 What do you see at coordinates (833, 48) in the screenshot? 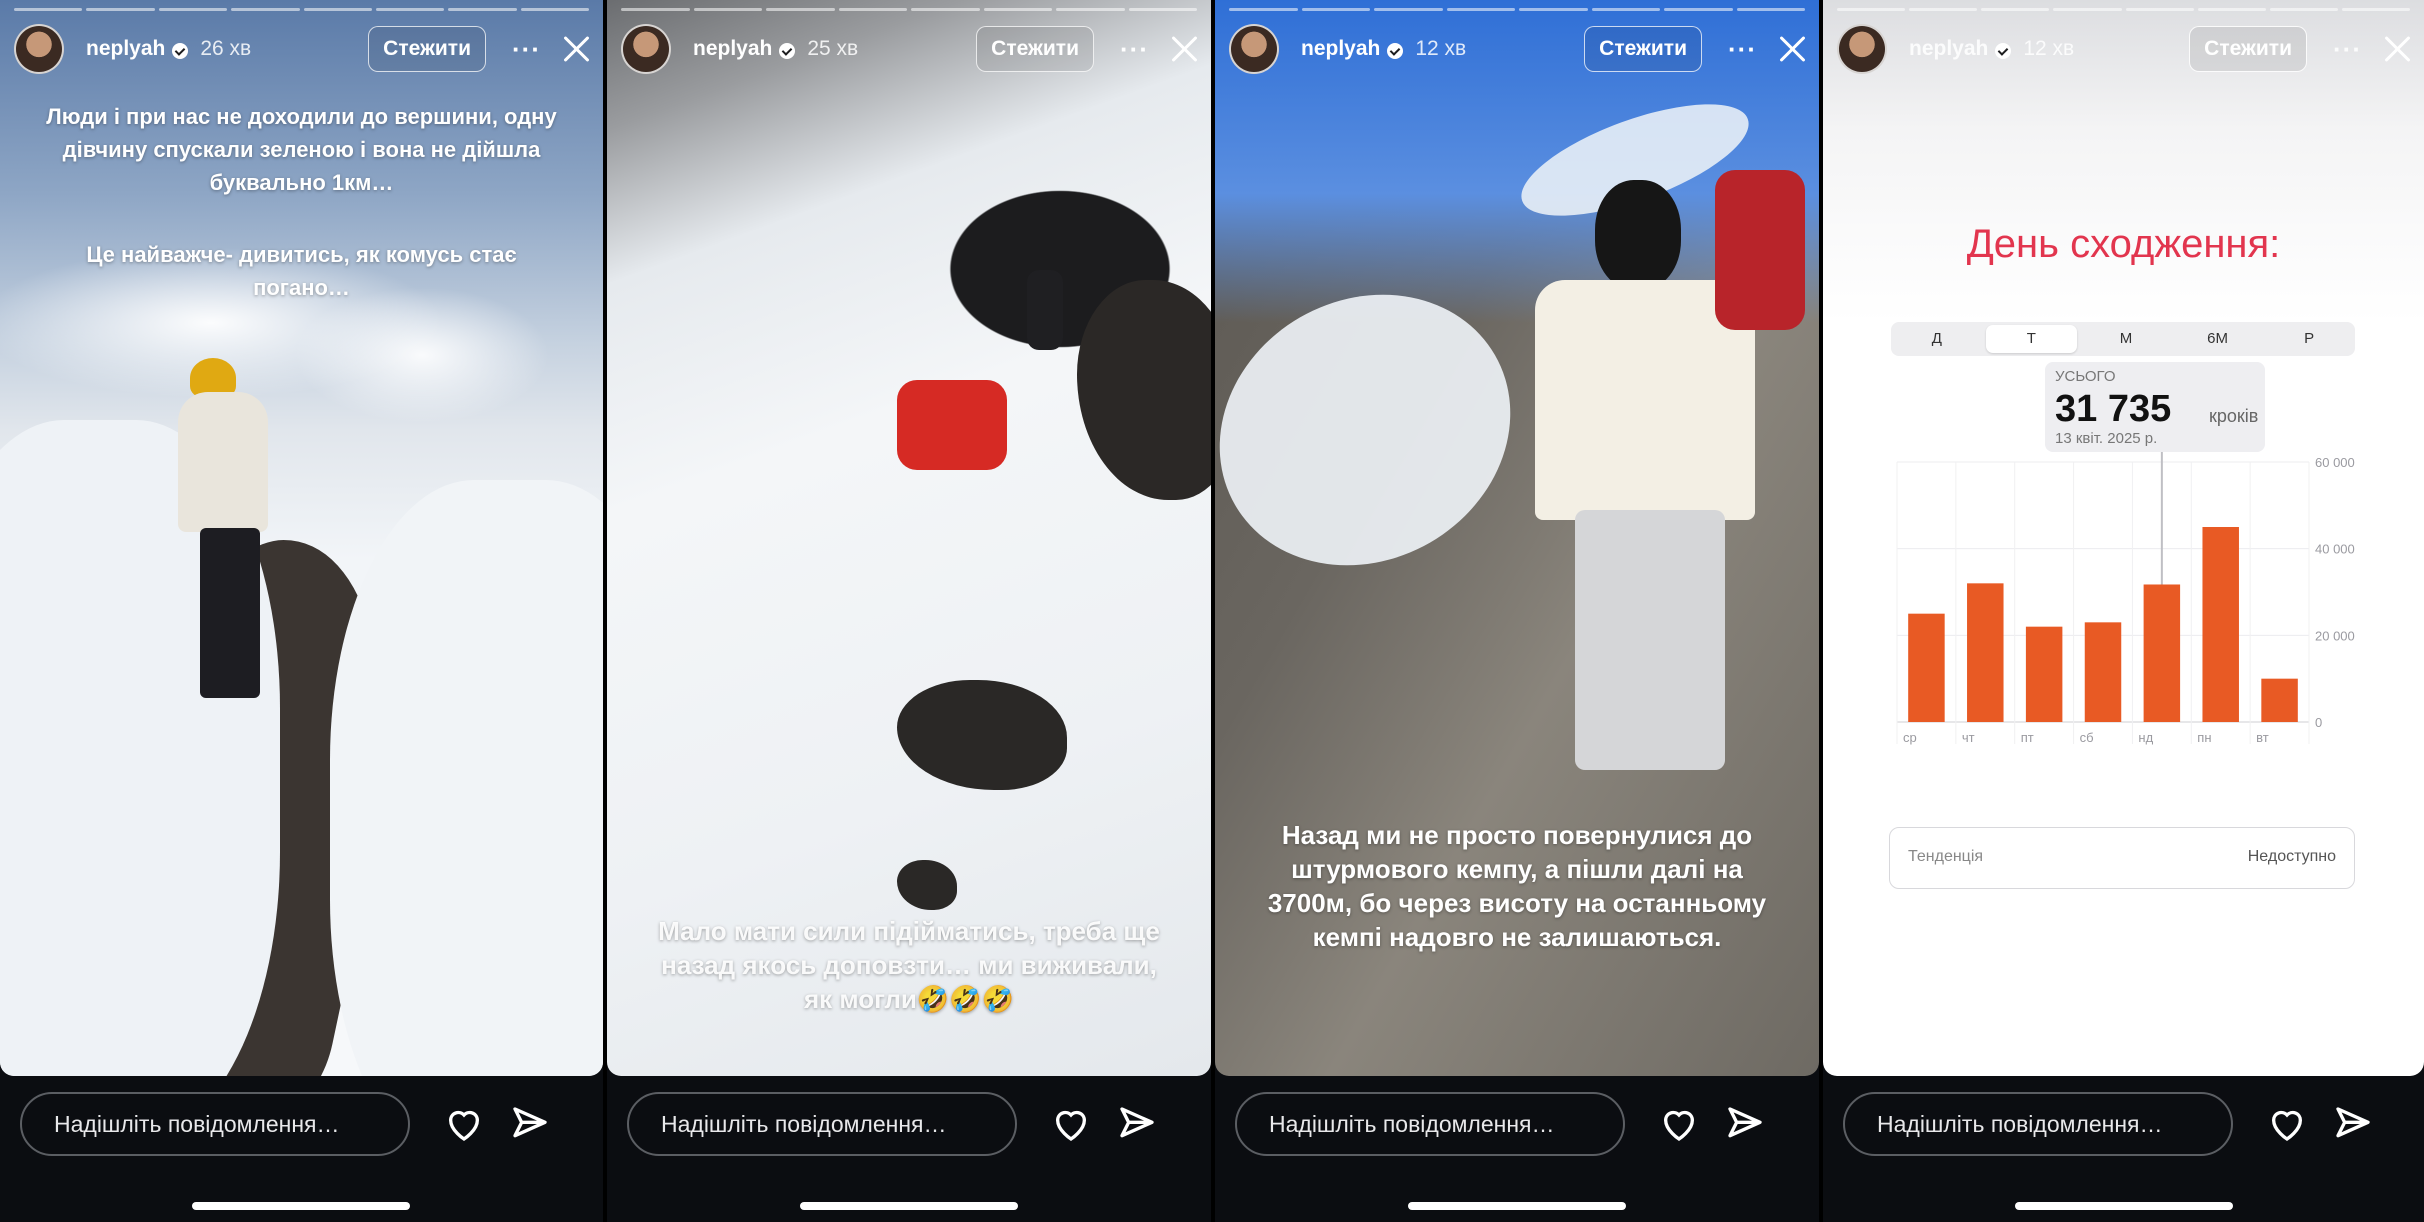
I see `post-time: 25 хв` at bounding box center [833, 48].